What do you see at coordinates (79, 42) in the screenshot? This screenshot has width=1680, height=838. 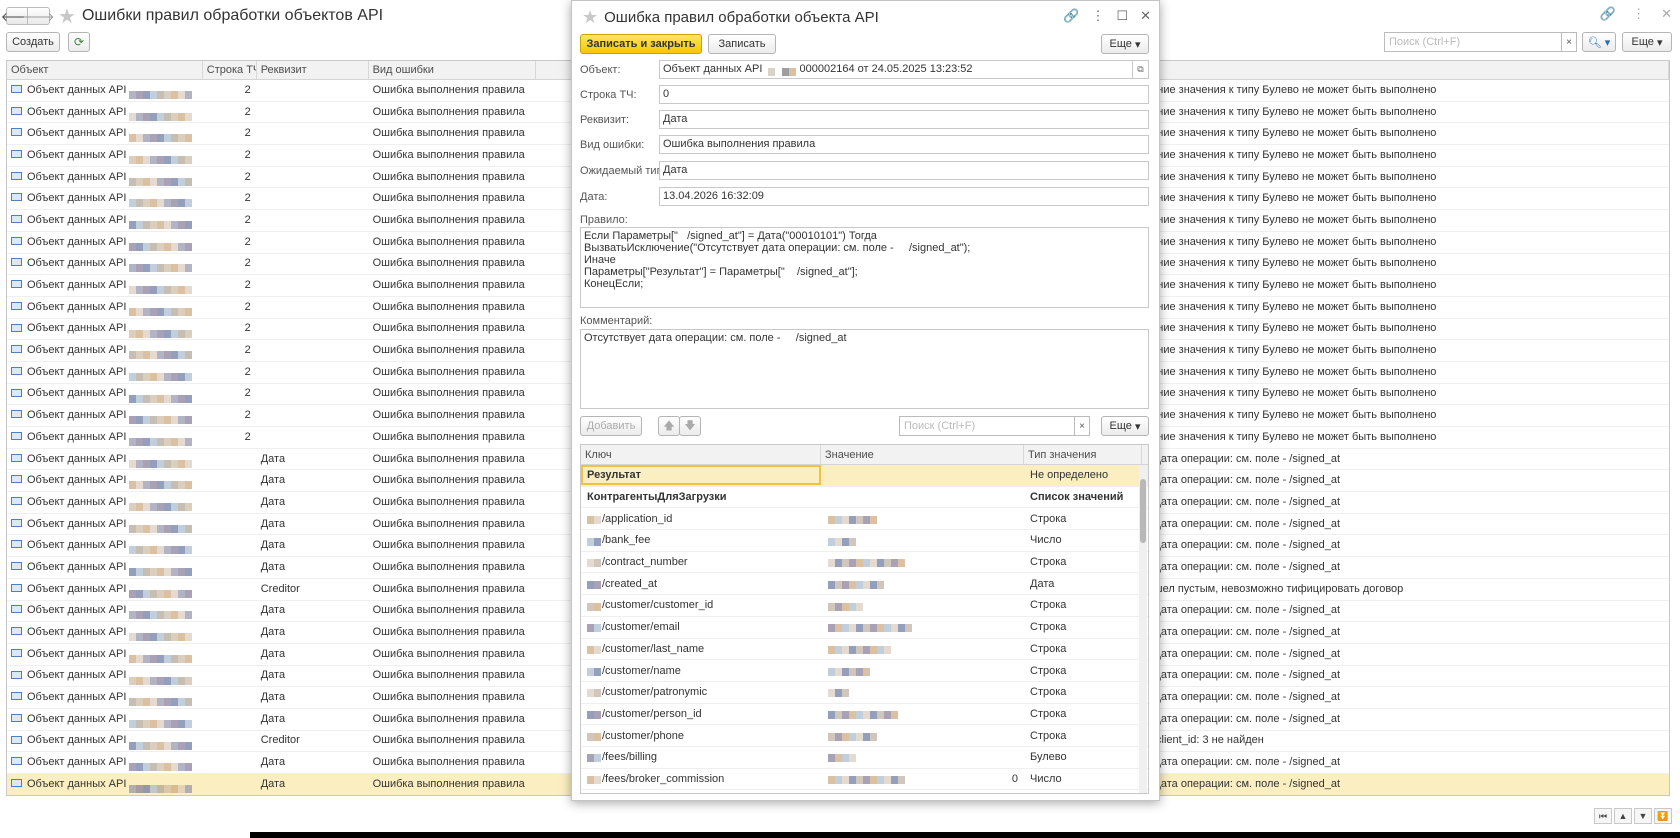 I see `refresh-button: ⟳` at bounding box center [79, 42].